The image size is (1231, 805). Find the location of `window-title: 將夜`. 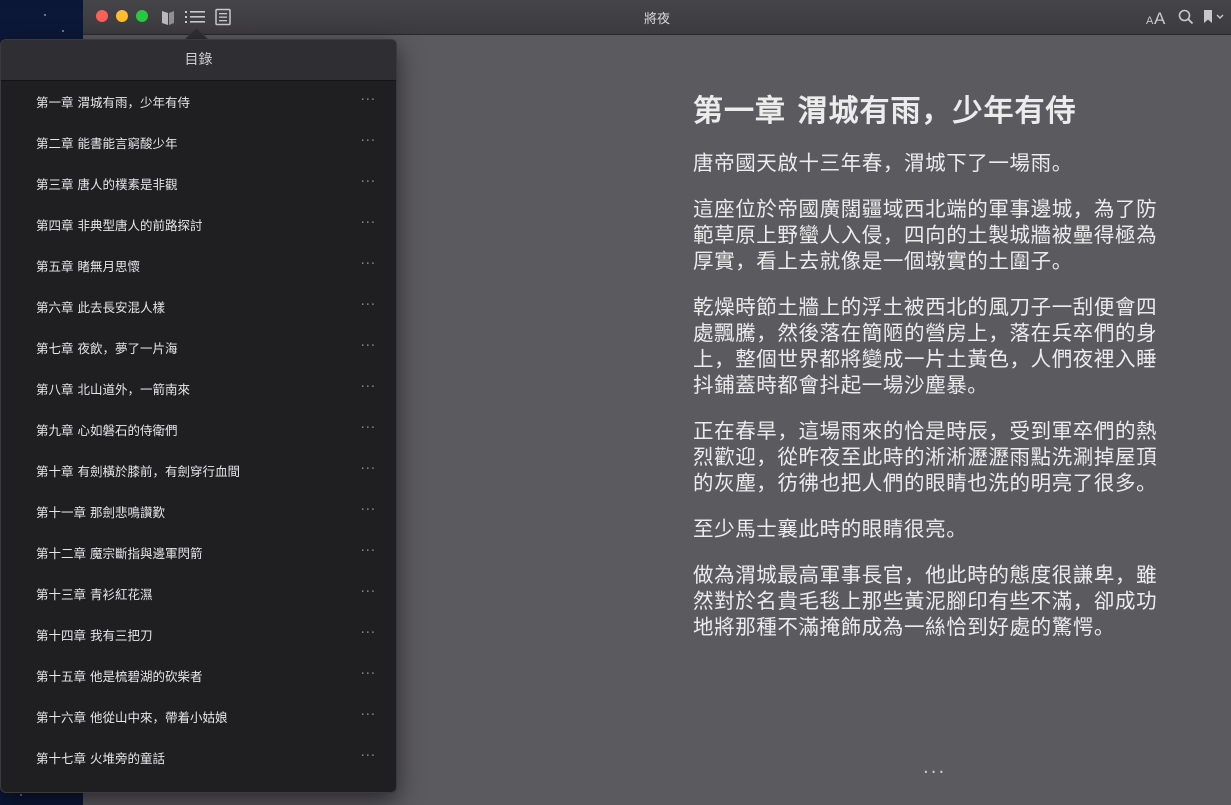

window-title: 將夜 is located at coordinates (656, 19).